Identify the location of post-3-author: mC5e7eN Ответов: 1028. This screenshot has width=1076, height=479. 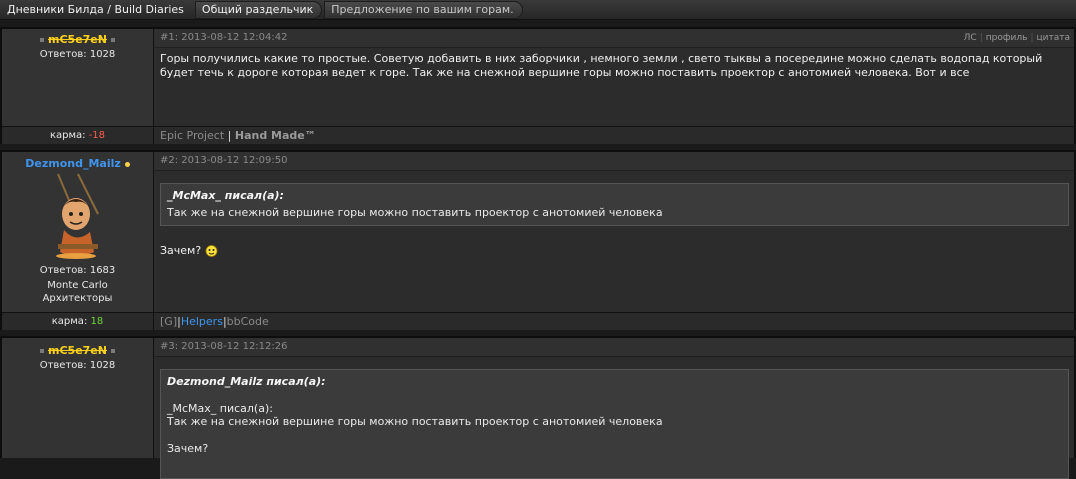
(78, 398).